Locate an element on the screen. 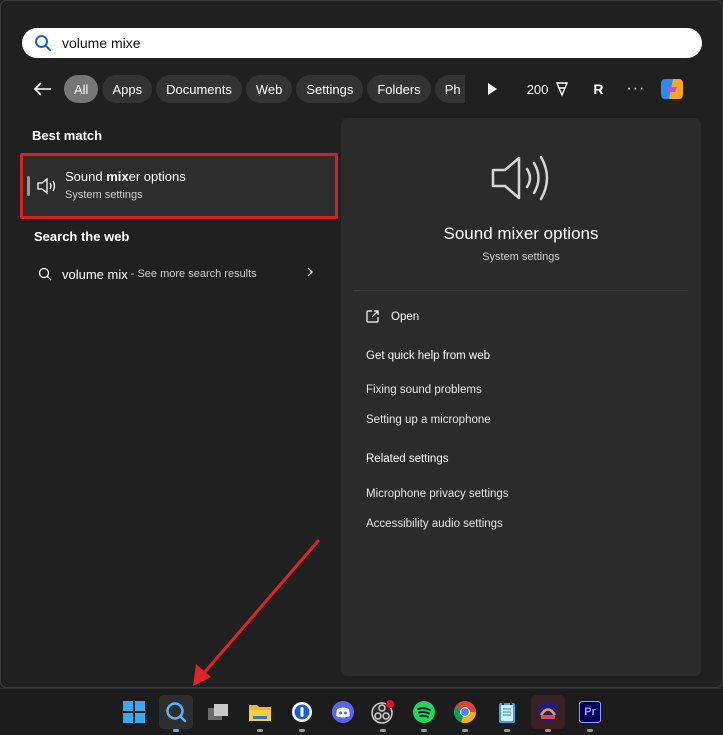 The image size is (723, 735). 1password-icon is located at coordinates (302, 712).